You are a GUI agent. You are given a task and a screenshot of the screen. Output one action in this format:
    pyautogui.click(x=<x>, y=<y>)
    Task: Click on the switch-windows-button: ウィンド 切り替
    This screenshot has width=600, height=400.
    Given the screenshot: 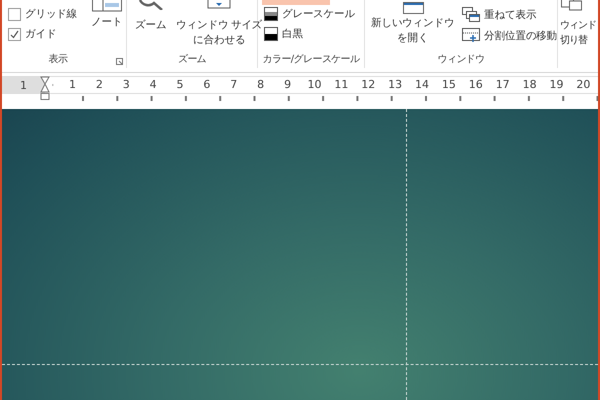 What is the action you would take?
    pyautogui.click(x=577, y=36)
    